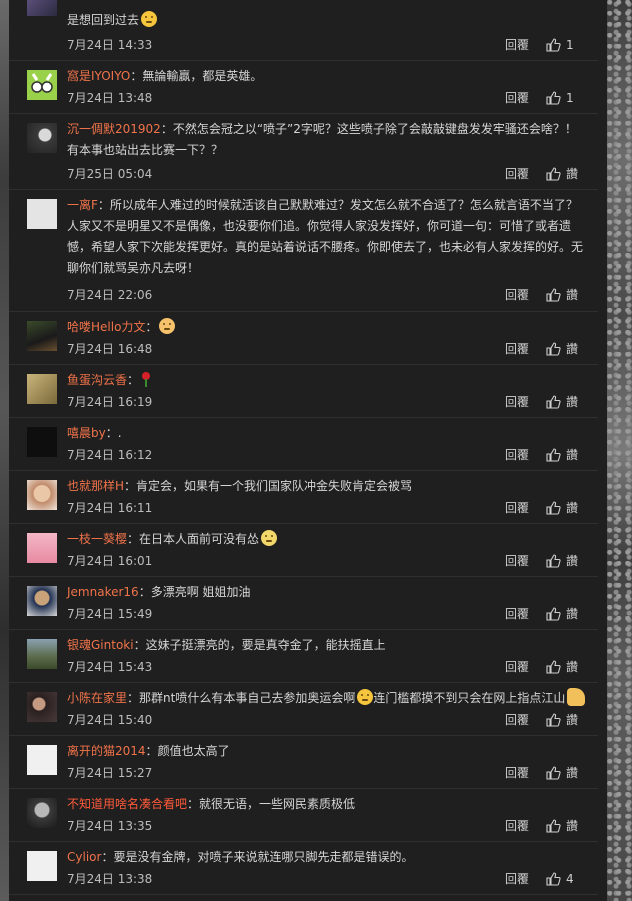  What do you see at coordinates (325, 174) in the screenshot?
I see `comment-meta: 7月25日 05:04 回覆 讚` at bounding box center [325, 174].